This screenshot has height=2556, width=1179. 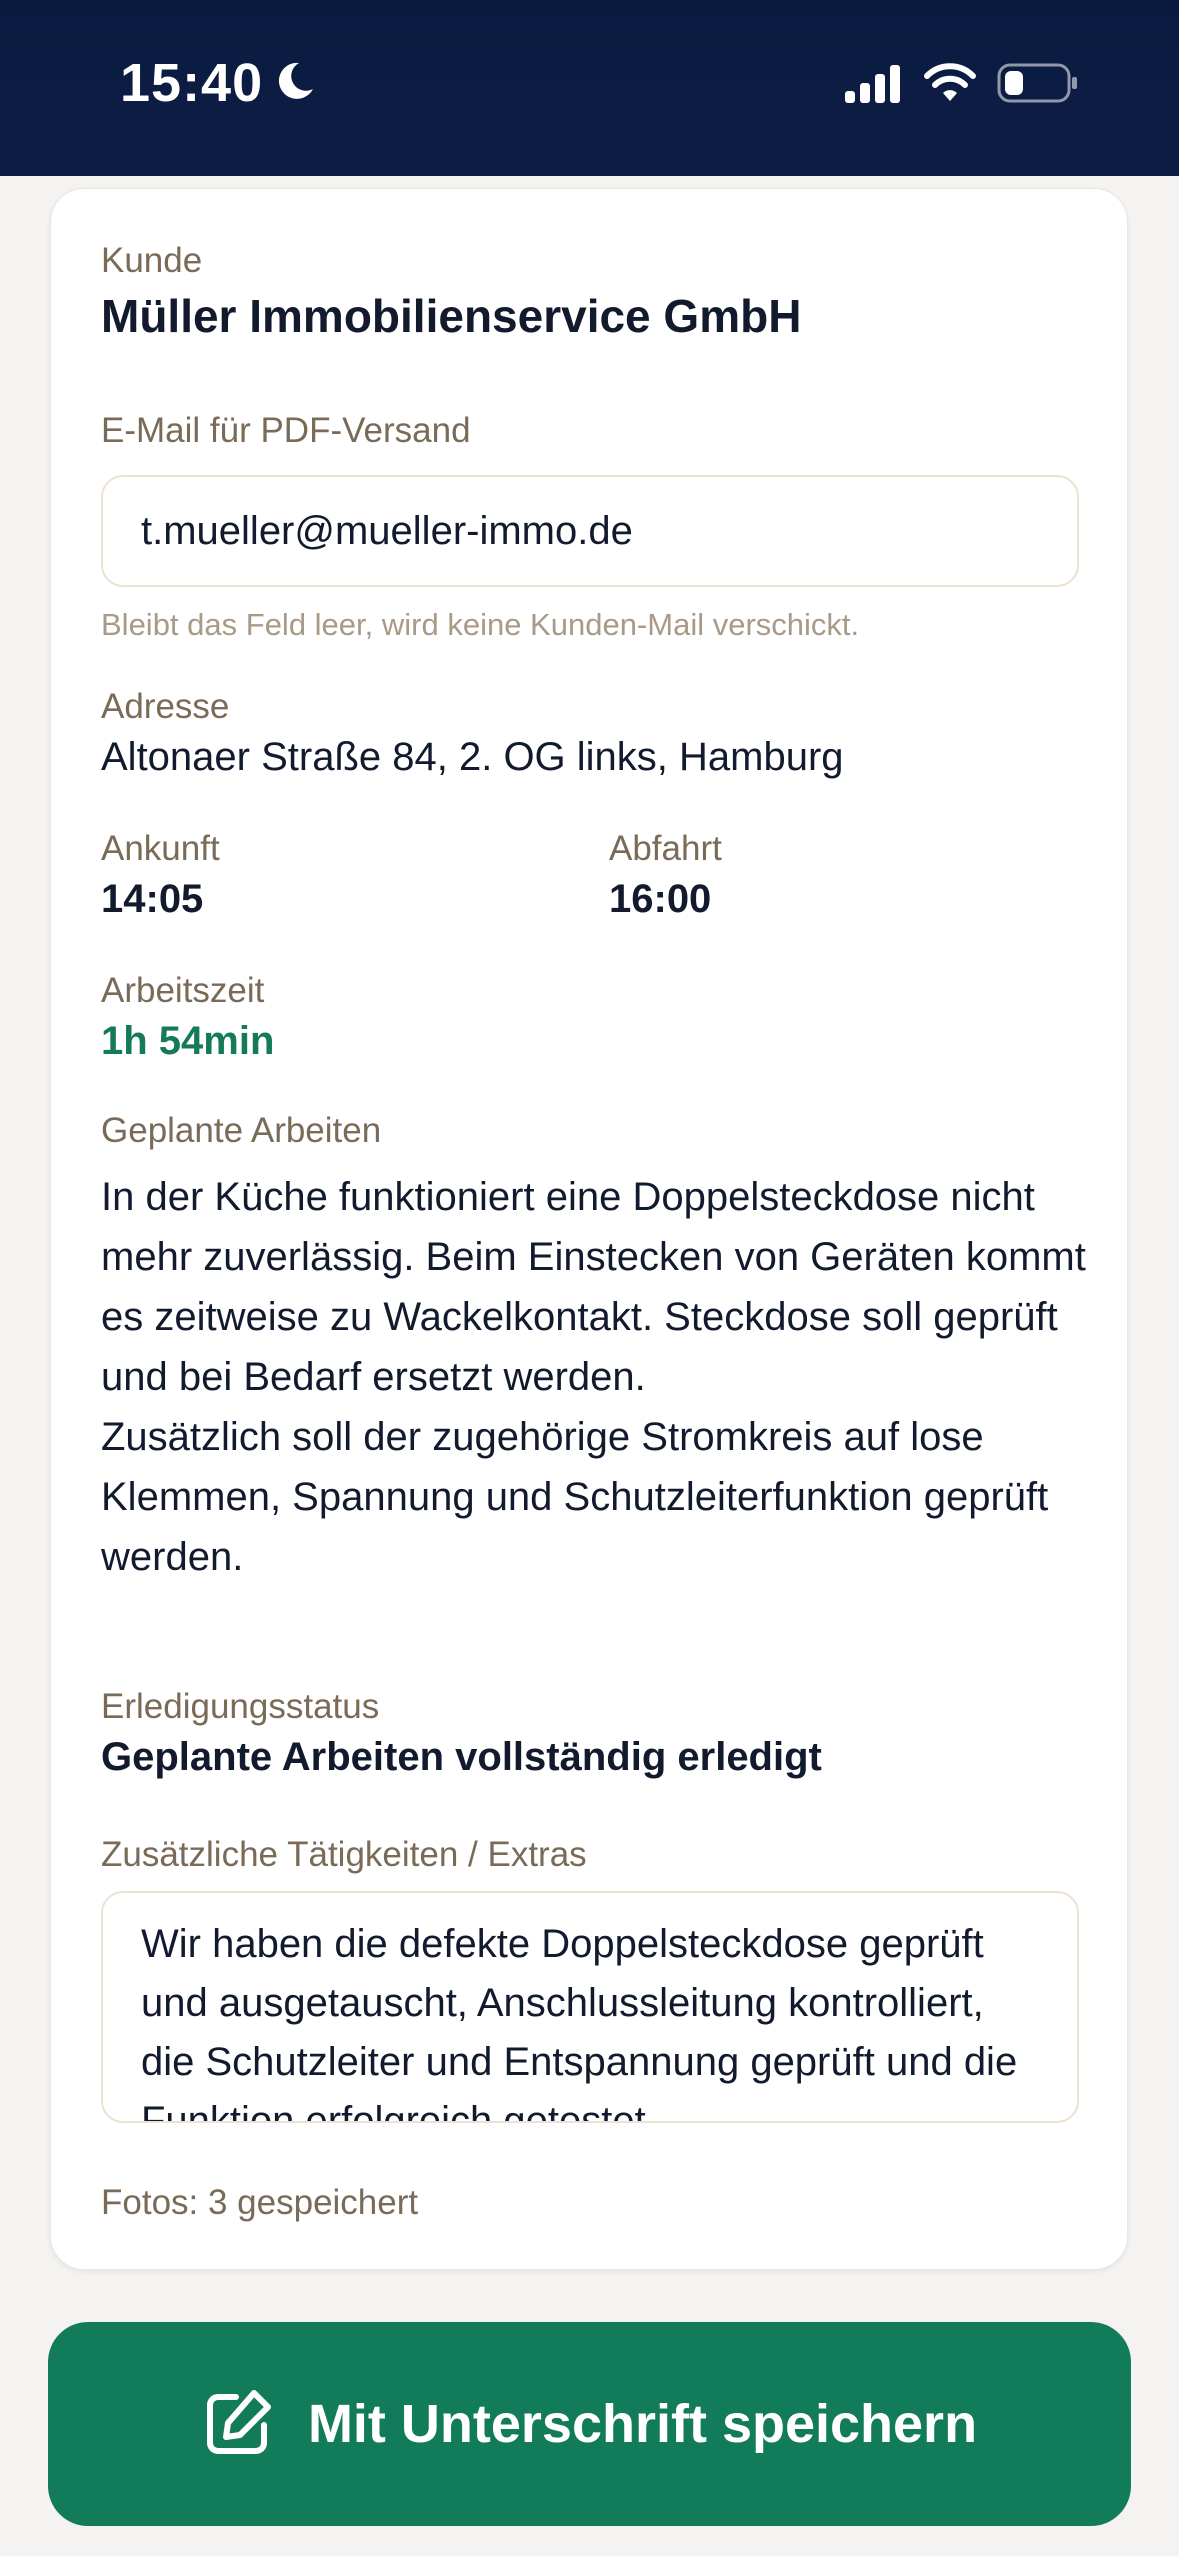 I want to click on save-with-signature-button: Mit Unterschrift speichern, so click(x=589, y=2424).